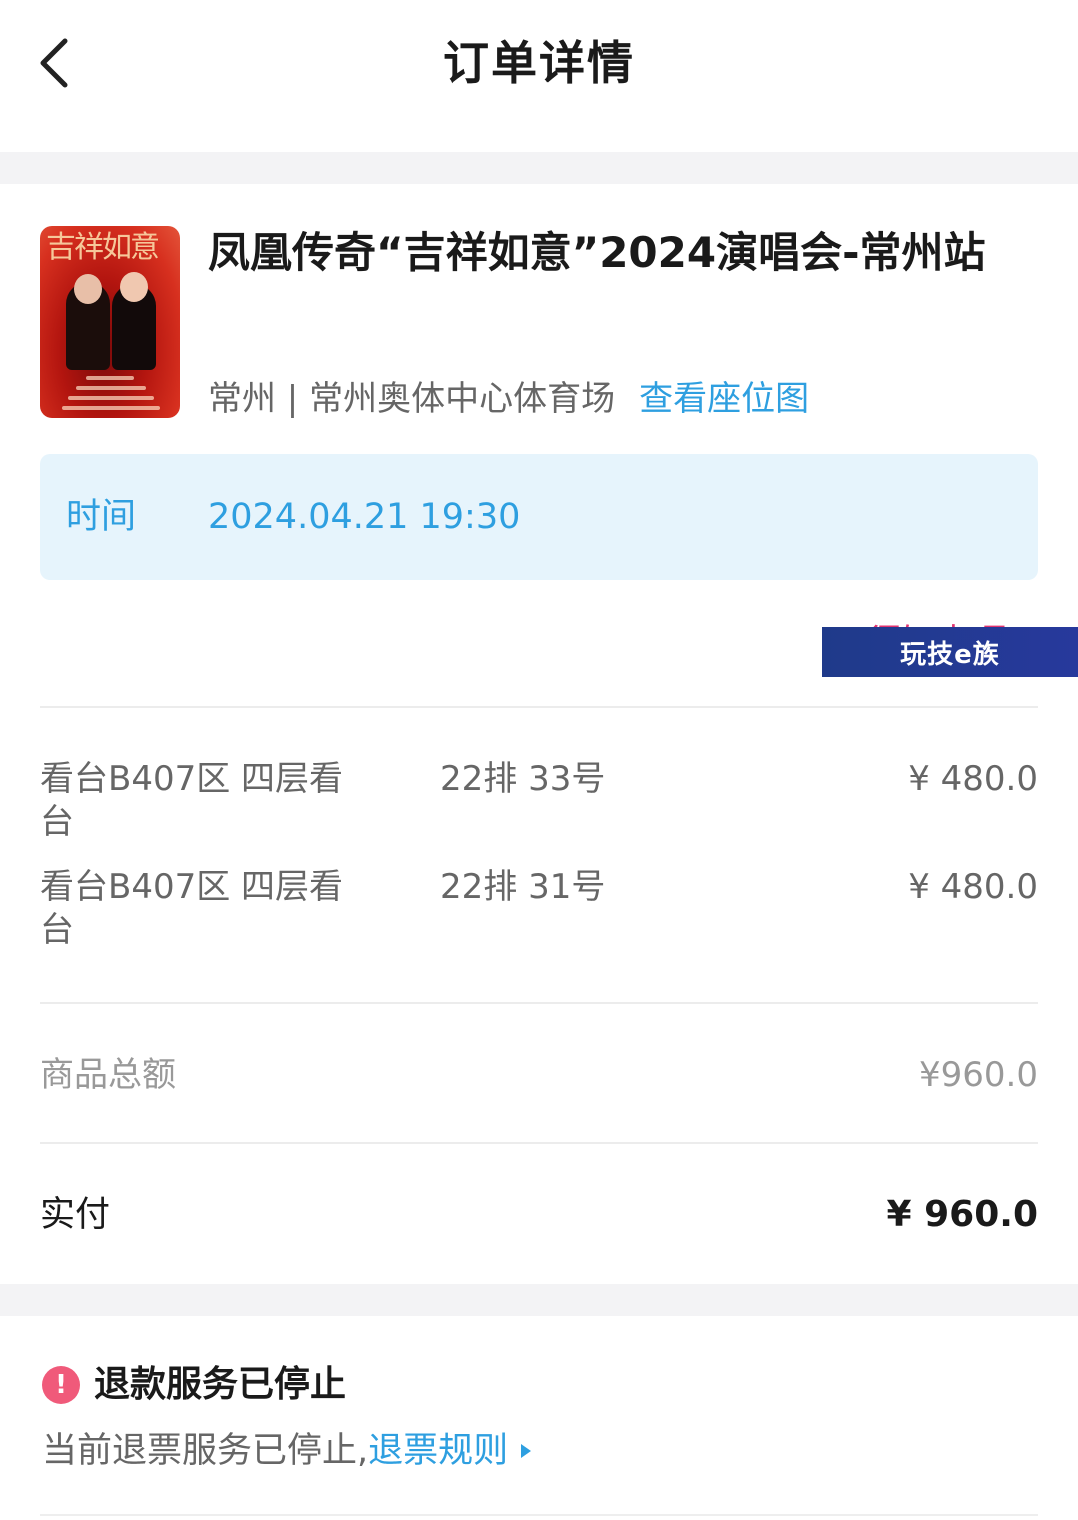 This screenshot has height=1520, width=1078. I want to click on goods-total-value: ¥960.0, so click(978, 1075).